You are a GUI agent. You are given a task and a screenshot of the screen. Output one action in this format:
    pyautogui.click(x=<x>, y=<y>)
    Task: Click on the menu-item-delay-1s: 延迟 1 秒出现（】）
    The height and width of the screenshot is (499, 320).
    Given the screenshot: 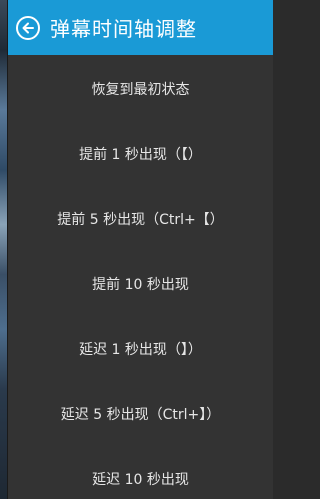 What is the action you would take?
    pyautogui.click(x=140, y=348)
    